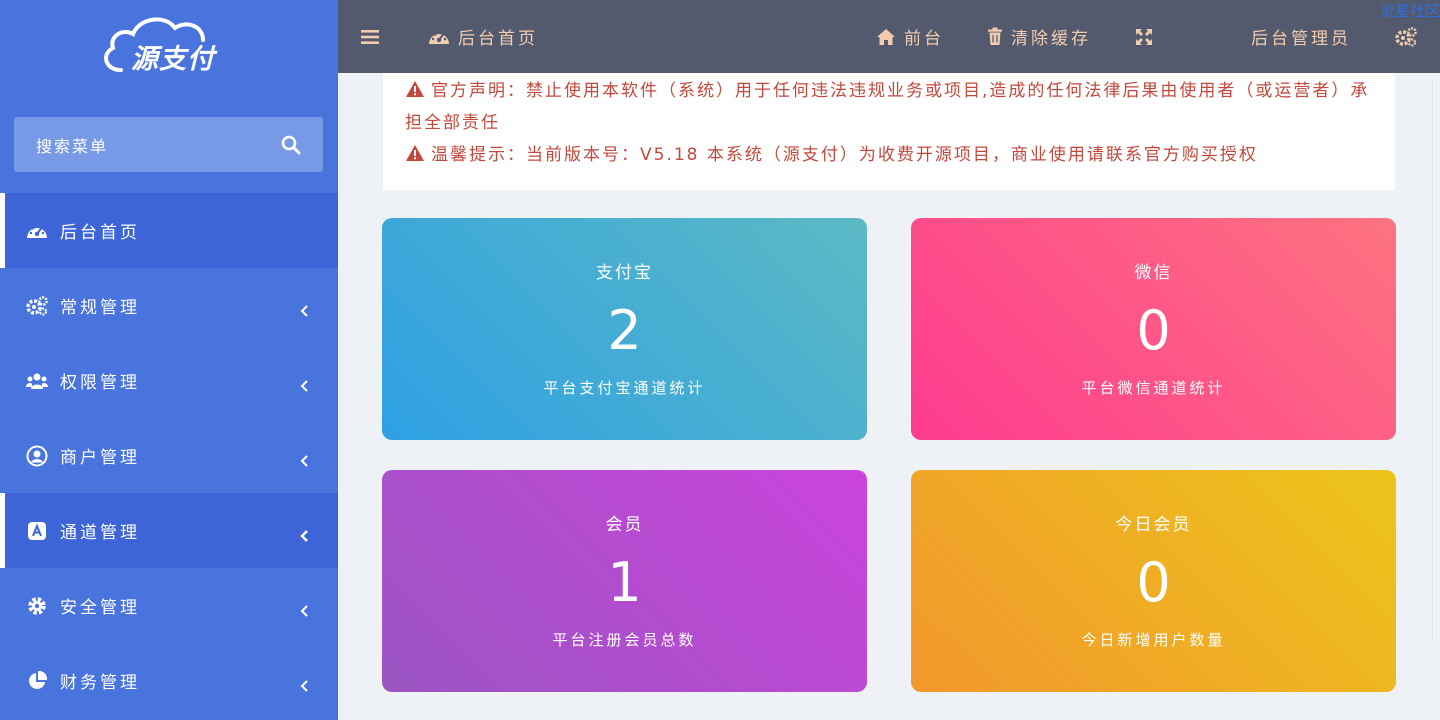 Image resolution: width=1440 pixels, height=720 pixels. I want to click on brand-logo-text: 源支付, so click(173, 59).